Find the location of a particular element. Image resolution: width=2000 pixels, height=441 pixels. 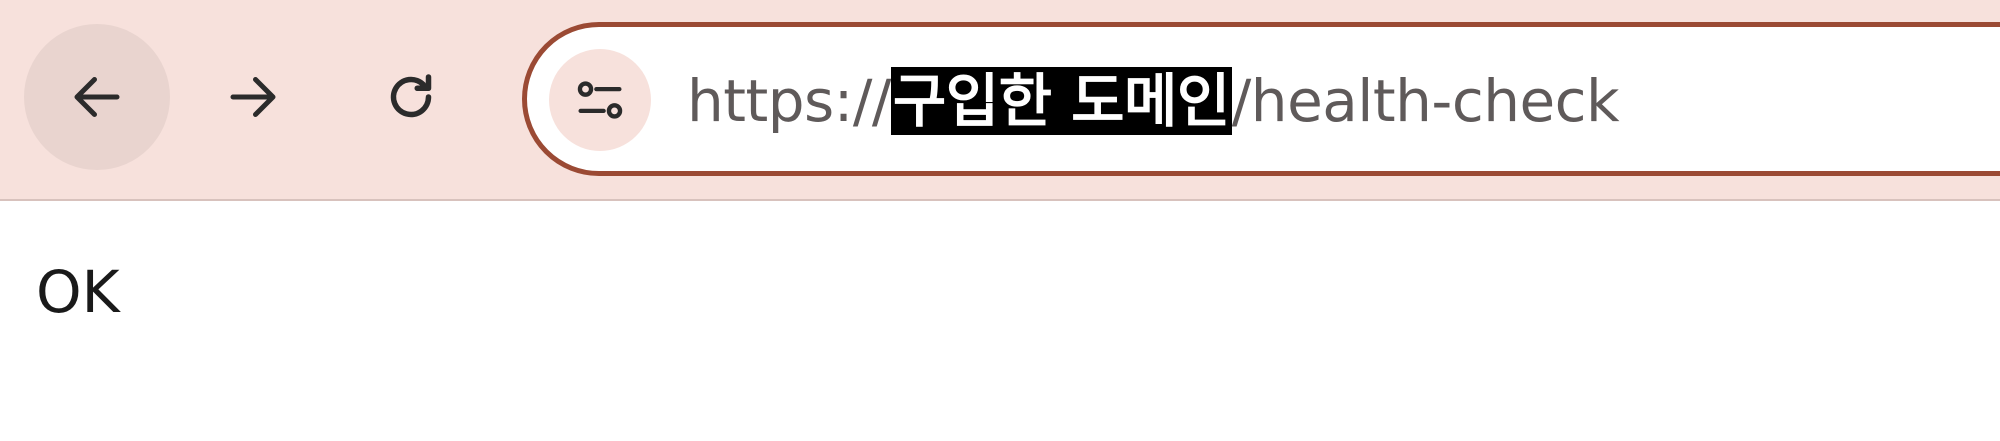

site-info-button is located at coordinates (600, 100).